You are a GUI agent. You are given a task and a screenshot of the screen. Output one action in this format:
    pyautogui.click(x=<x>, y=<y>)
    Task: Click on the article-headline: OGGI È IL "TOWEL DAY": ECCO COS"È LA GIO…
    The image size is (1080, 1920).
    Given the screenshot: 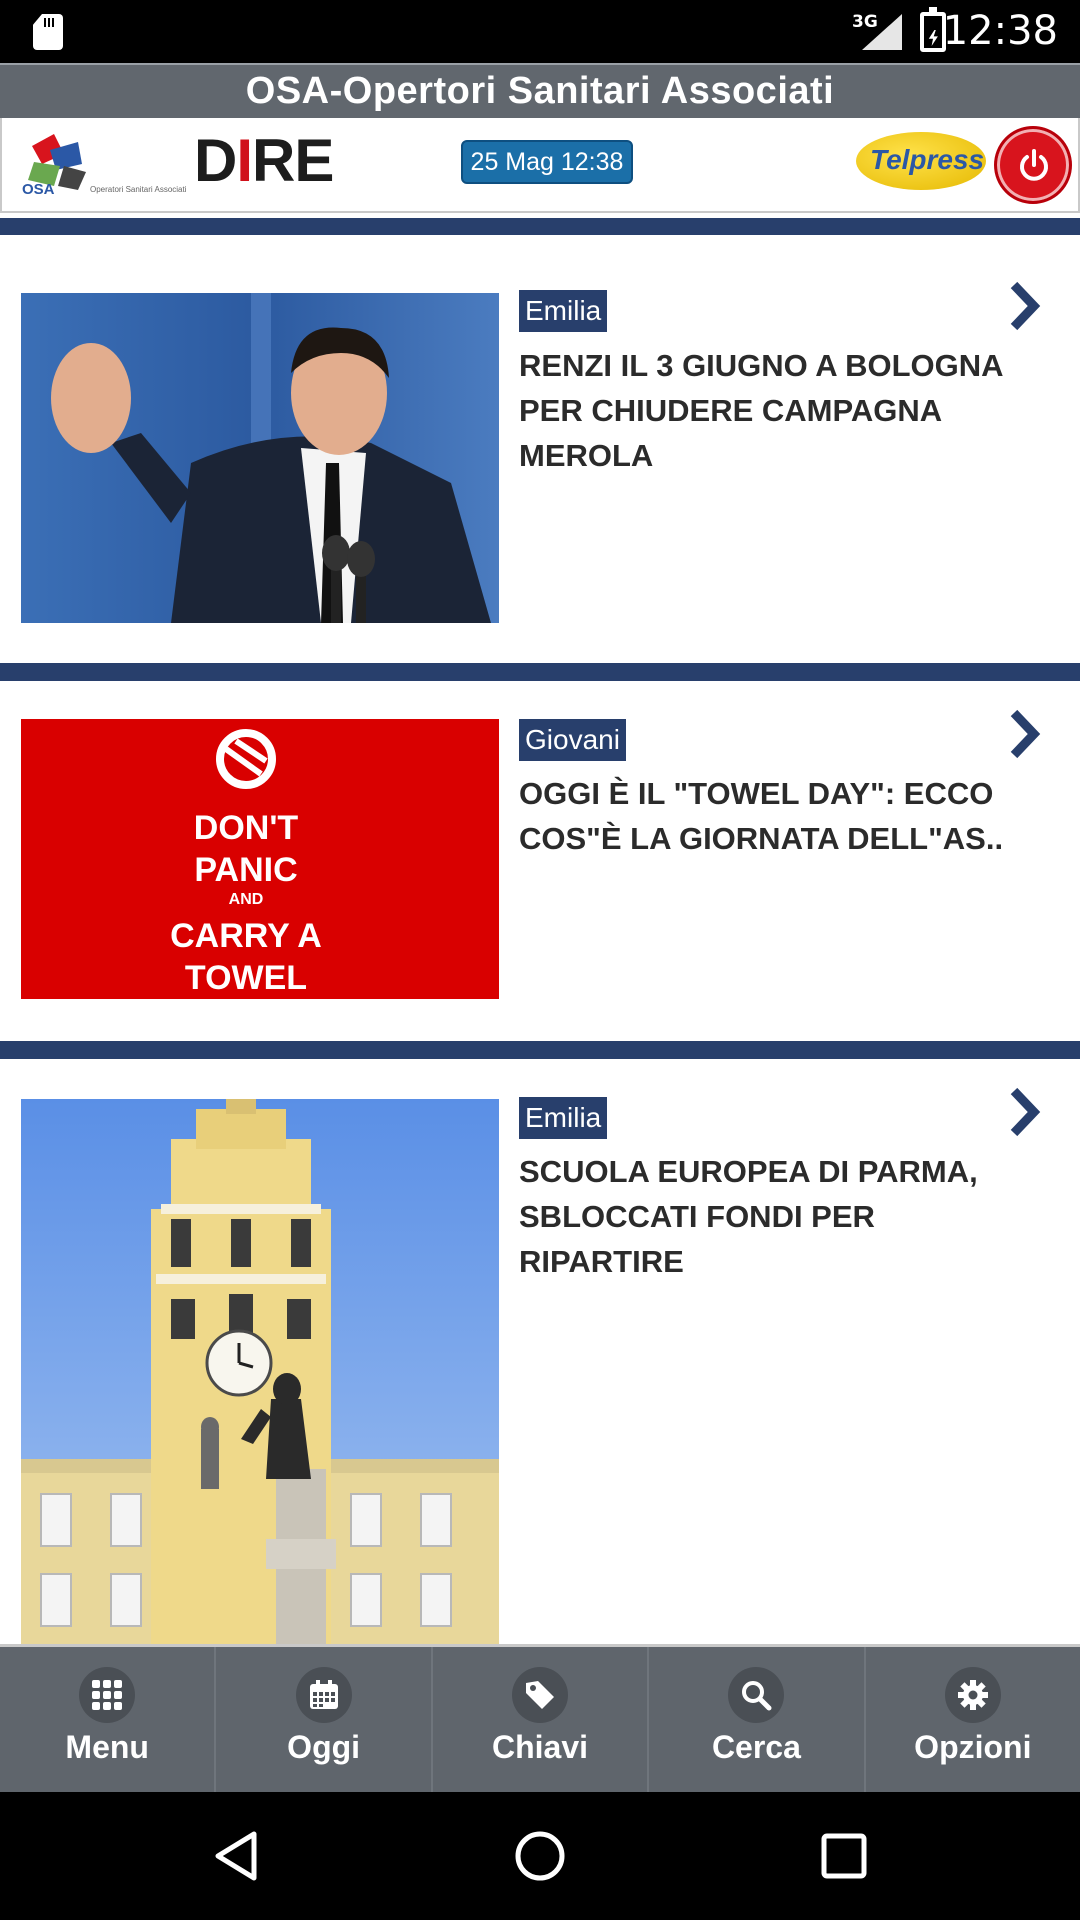 What is the action you would take?
    pyautogui.click(x=779, y=816)
    